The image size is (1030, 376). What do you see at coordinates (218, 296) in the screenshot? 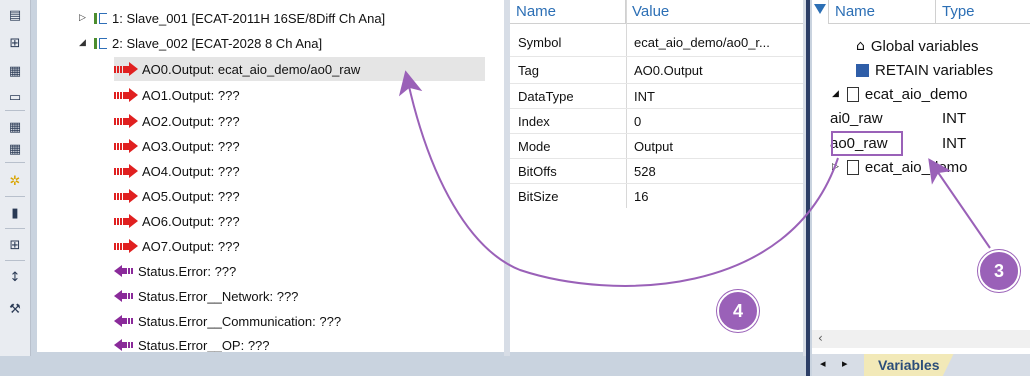
I see `tree-item-label: Status.Error__Network: ???` at bounding box center [218, 296].